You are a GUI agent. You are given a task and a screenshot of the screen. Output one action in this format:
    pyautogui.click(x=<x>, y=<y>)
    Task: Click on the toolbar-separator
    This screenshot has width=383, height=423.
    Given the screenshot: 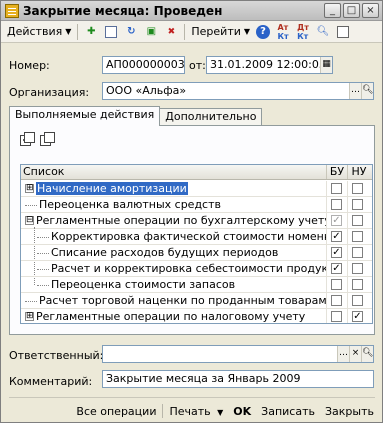 What is the action you would take?
    pyautogui.click(x=78, y=31)
    